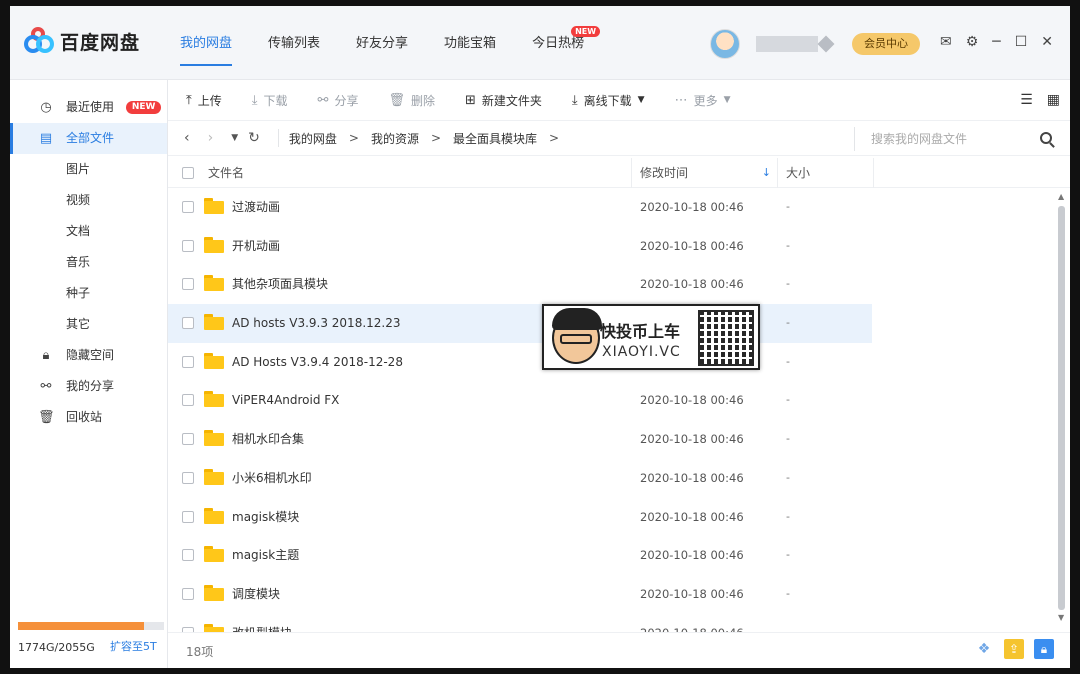 This screenshot has height=674, width=1080. I want to click on scrollbar-thumb, so click(1061, 408).